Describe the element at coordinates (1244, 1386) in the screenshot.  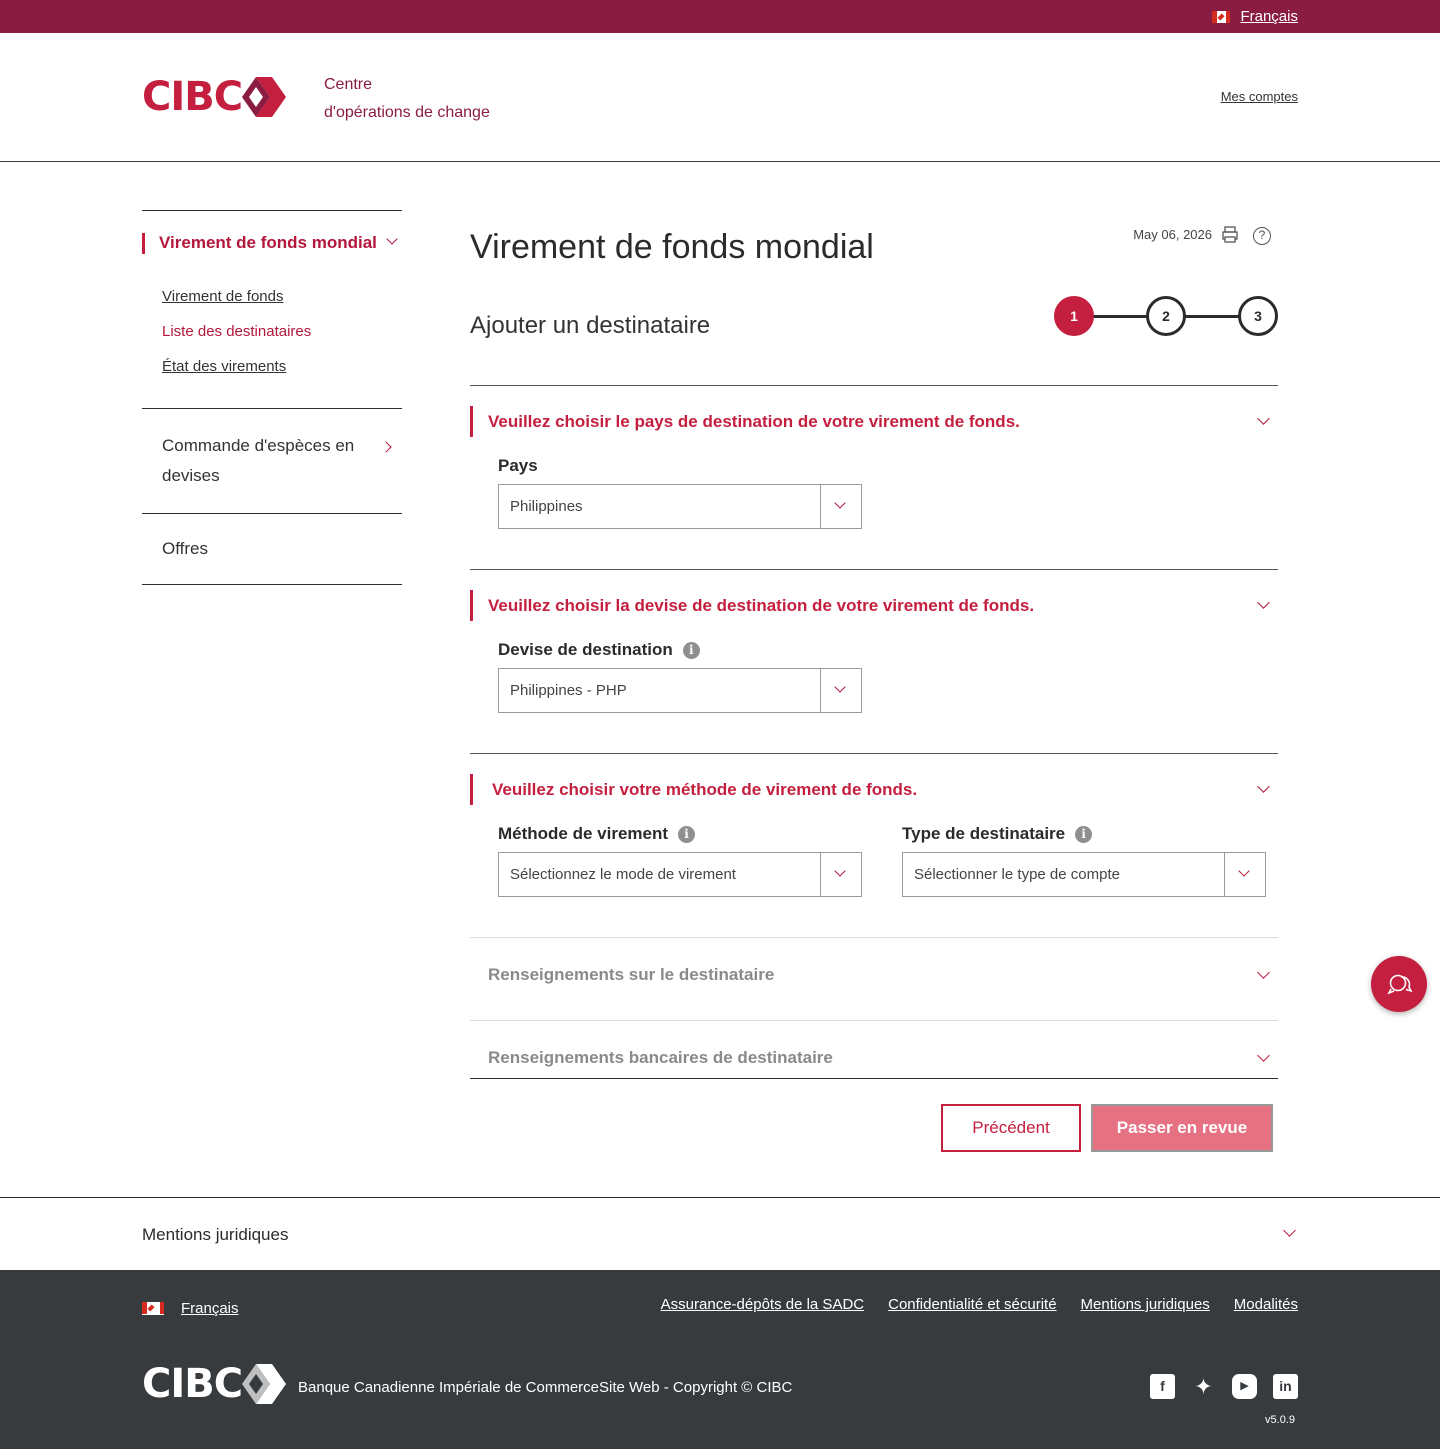
I see `youtube-icon: ▶` at that location.